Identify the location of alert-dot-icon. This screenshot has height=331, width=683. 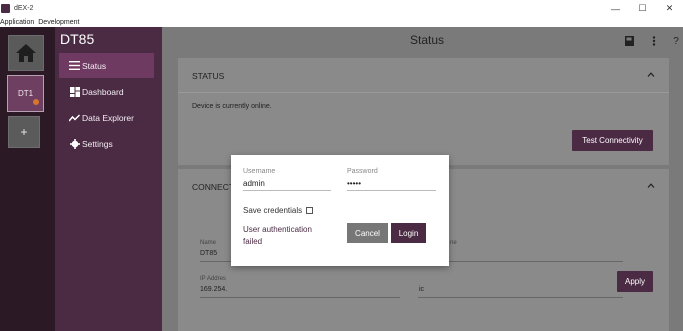
(36, 102).